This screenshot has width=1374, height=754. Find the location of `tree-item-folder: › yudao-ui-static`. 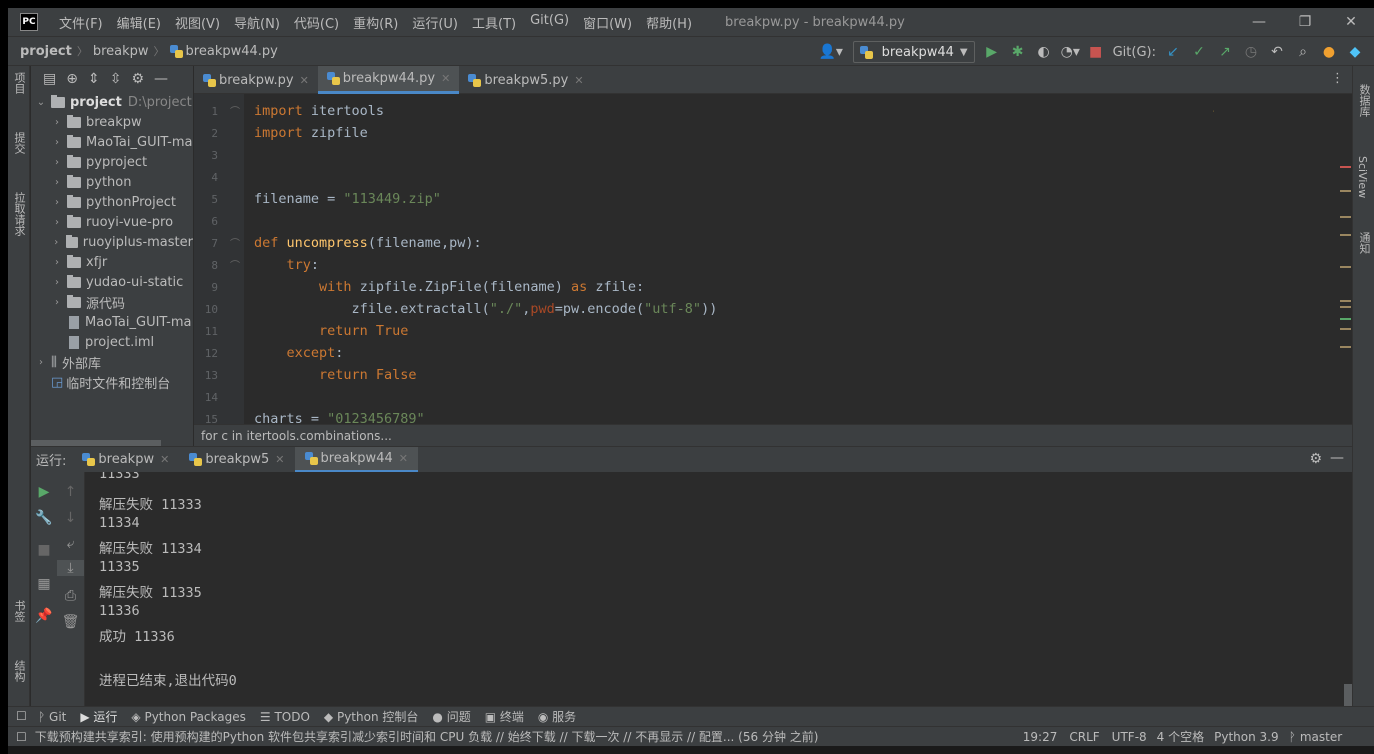

tree-item-folder: › yudao-ui-static is located at coordinates (112, 282).